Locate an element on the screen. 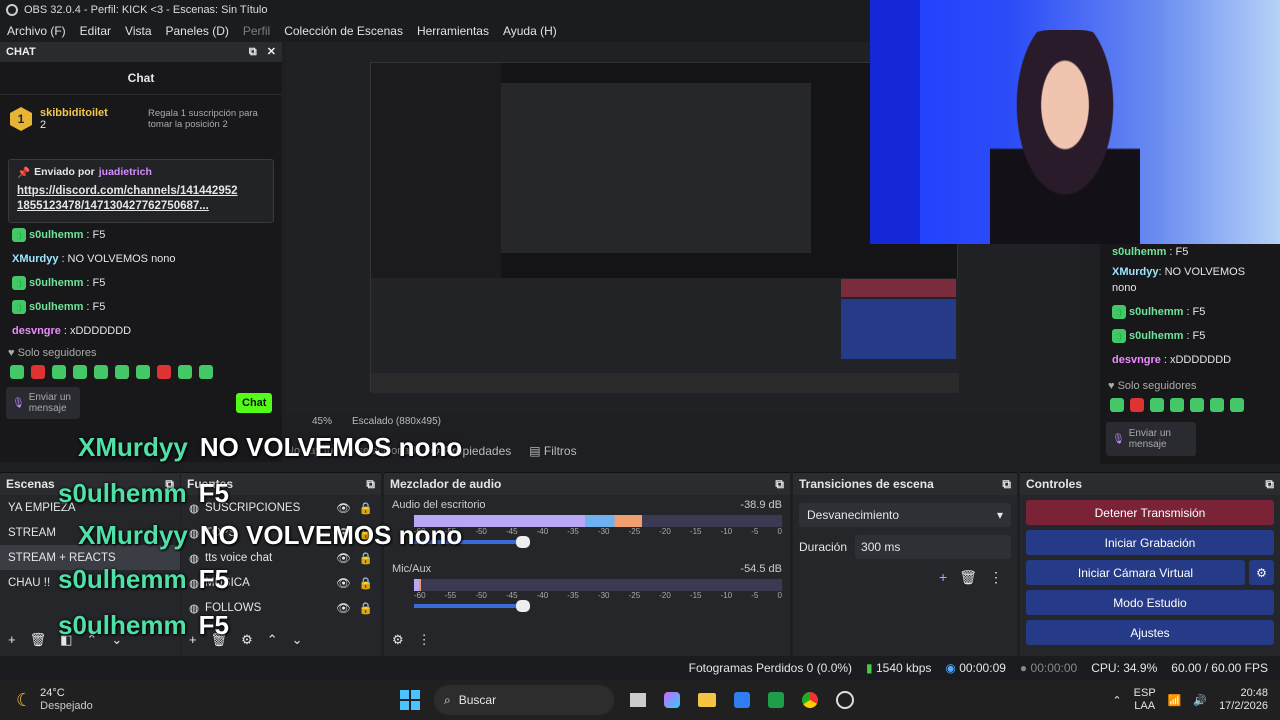 This screenshot has width=1280, height=720. menu-view: Vista is located at coordinates (138, 31).